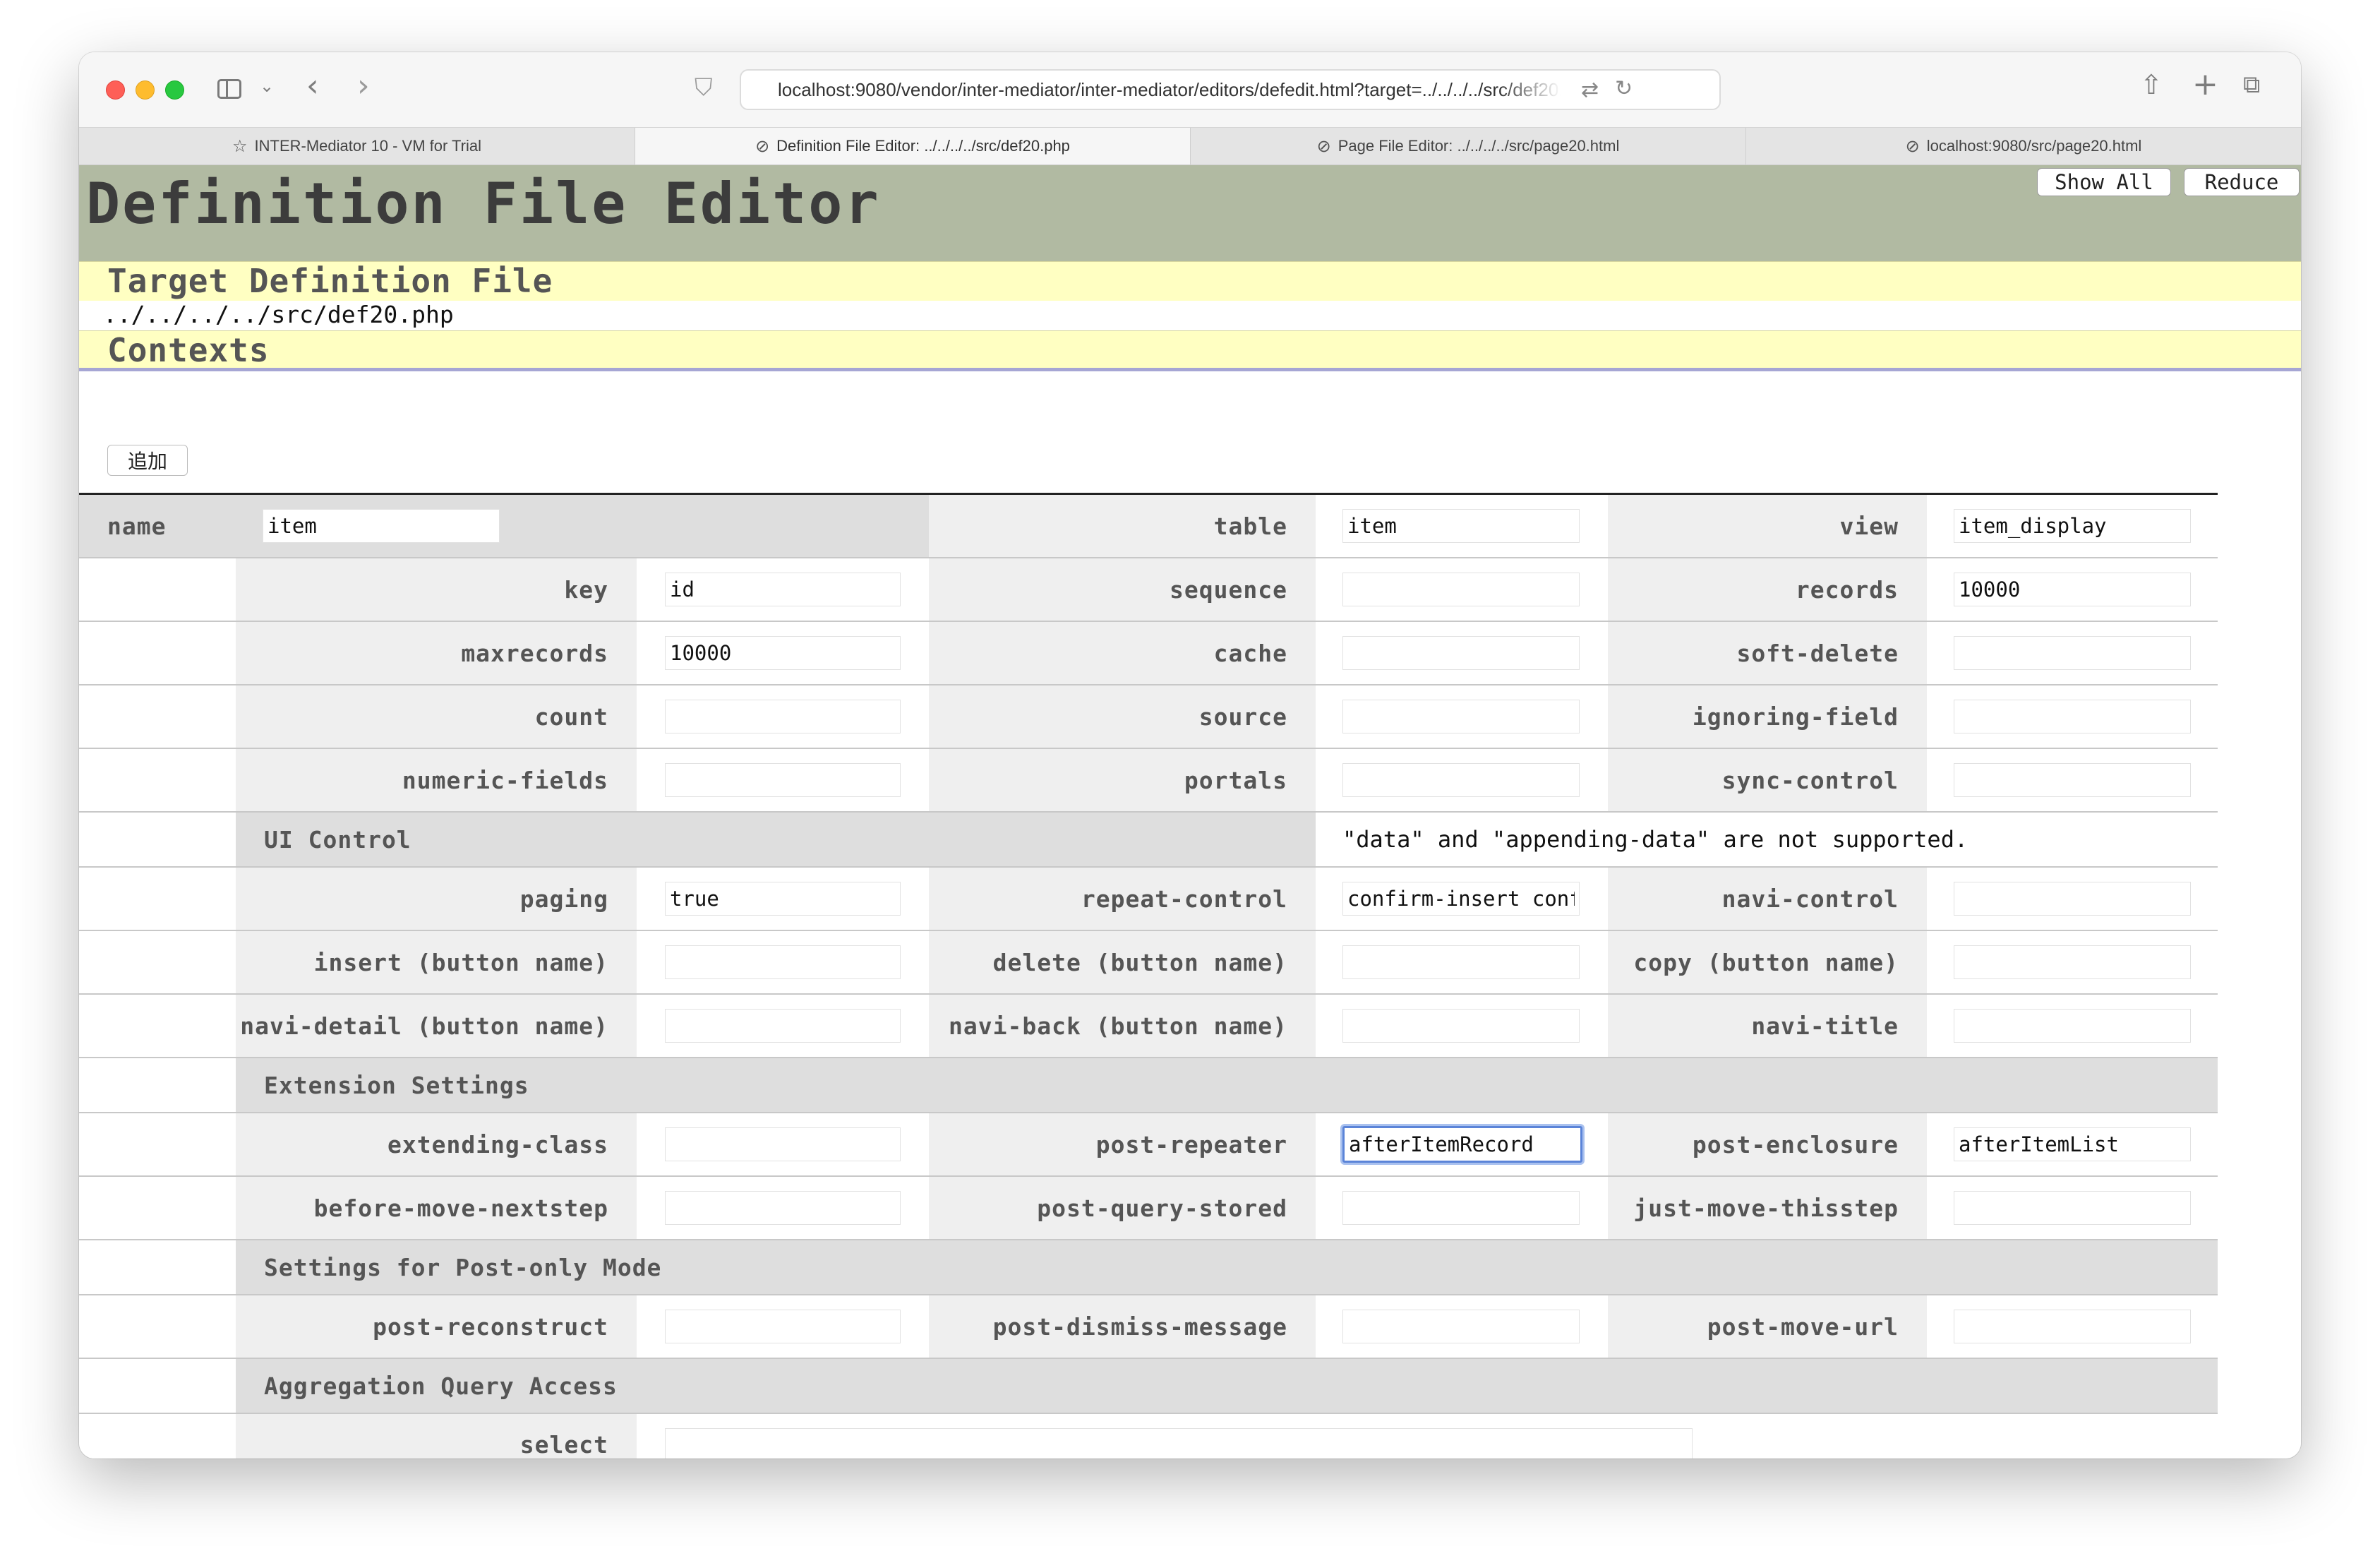 This screenshot has width=2380, height=1563. Describe the element at coordinates (1148, 1085) in the screenshot. I see `table-row: Extension Settings` at that location.